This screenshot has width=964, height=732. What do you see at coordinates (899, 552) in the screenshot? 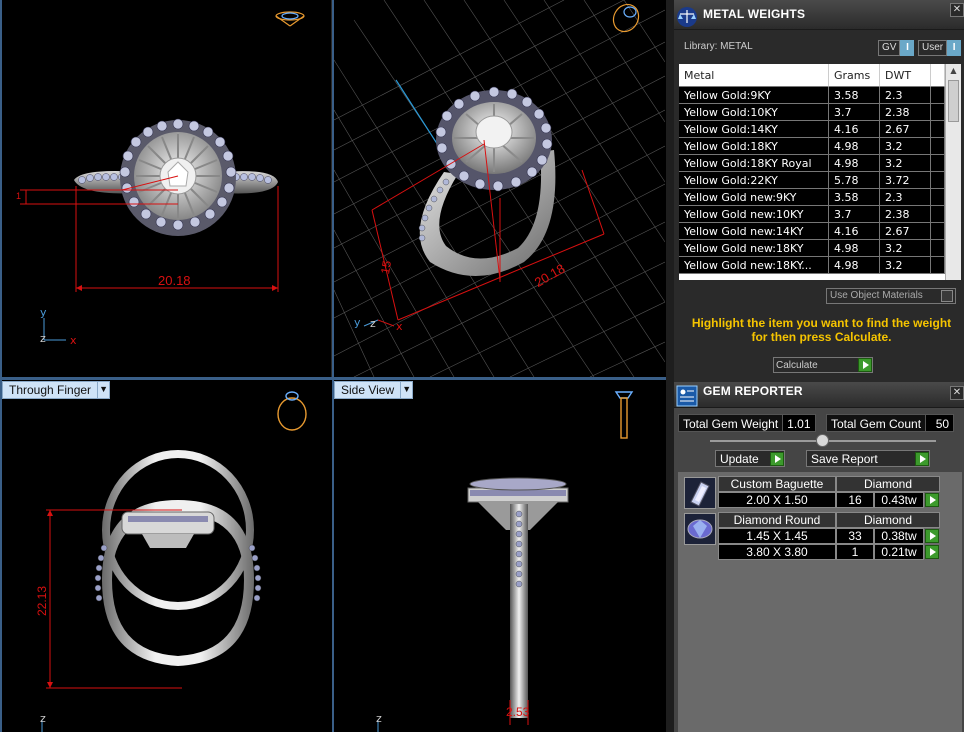
I see `gem-weight: 0.21tw` at bounding box center [899, 552].